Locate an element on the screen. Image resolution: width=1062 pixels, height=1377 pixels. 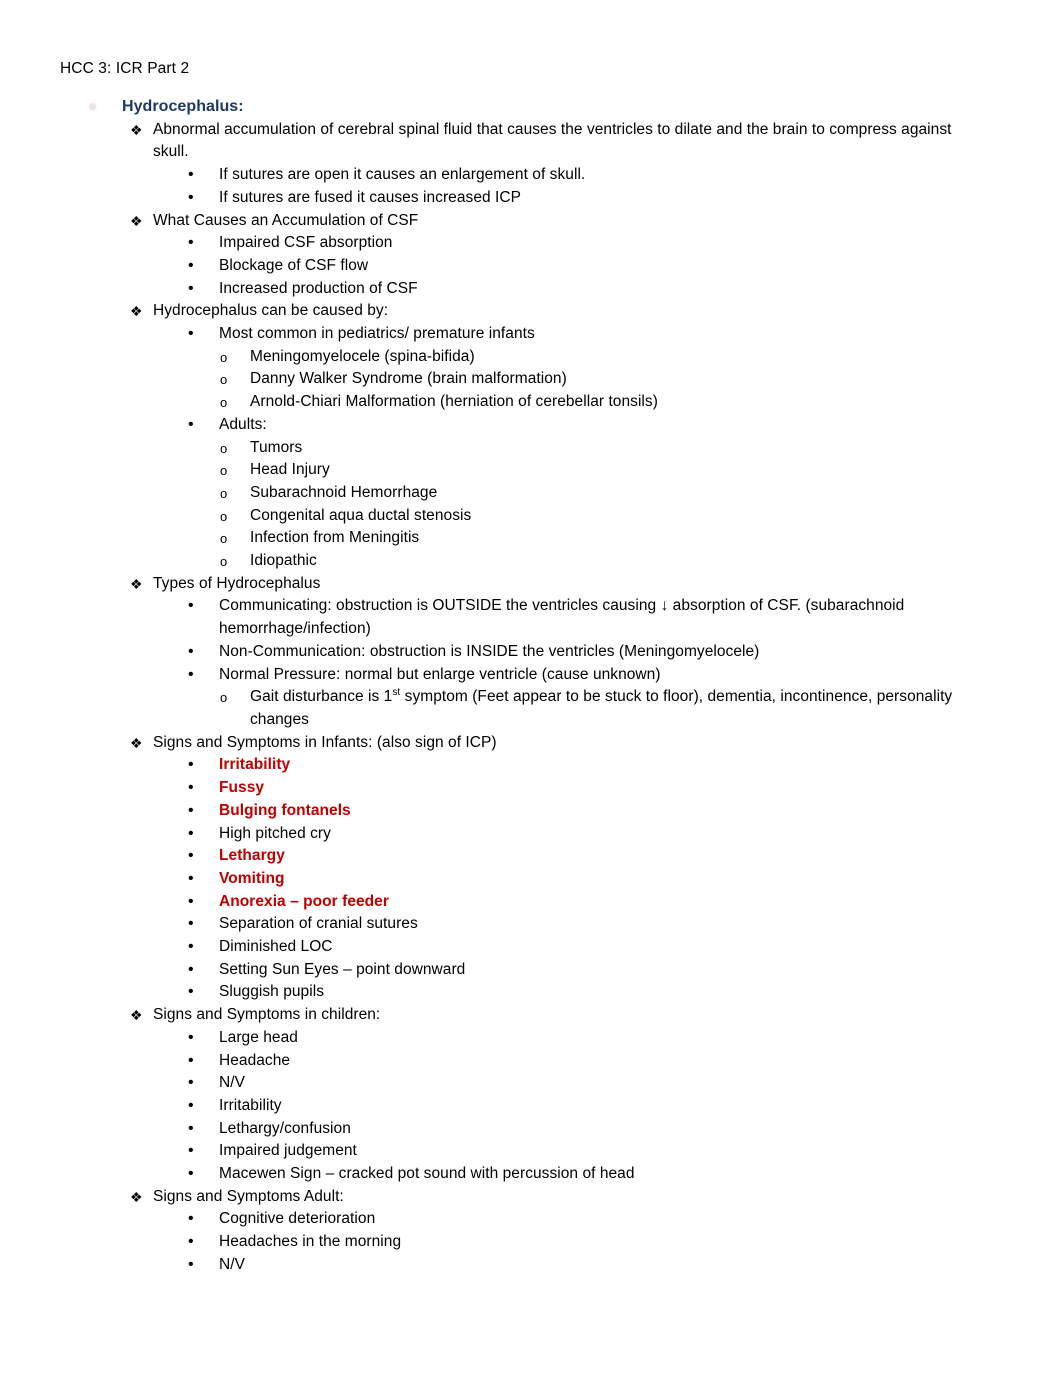
outline-item-text: Infection from Meningitis is located at coordinates (335, 538).